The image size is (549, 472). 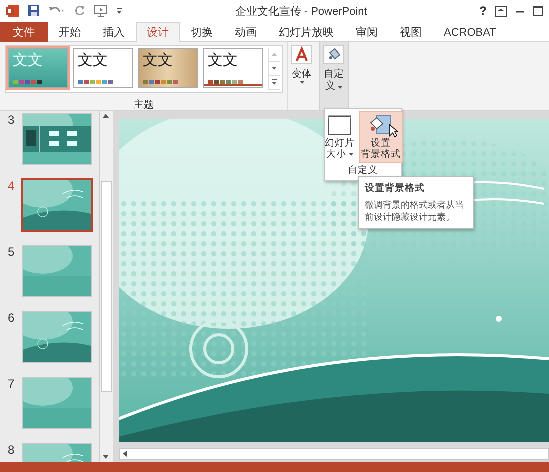 What do you see at coordinates (80, 11) in the screenshot?
I see `redo-icon` at bounding box center [80, 11].